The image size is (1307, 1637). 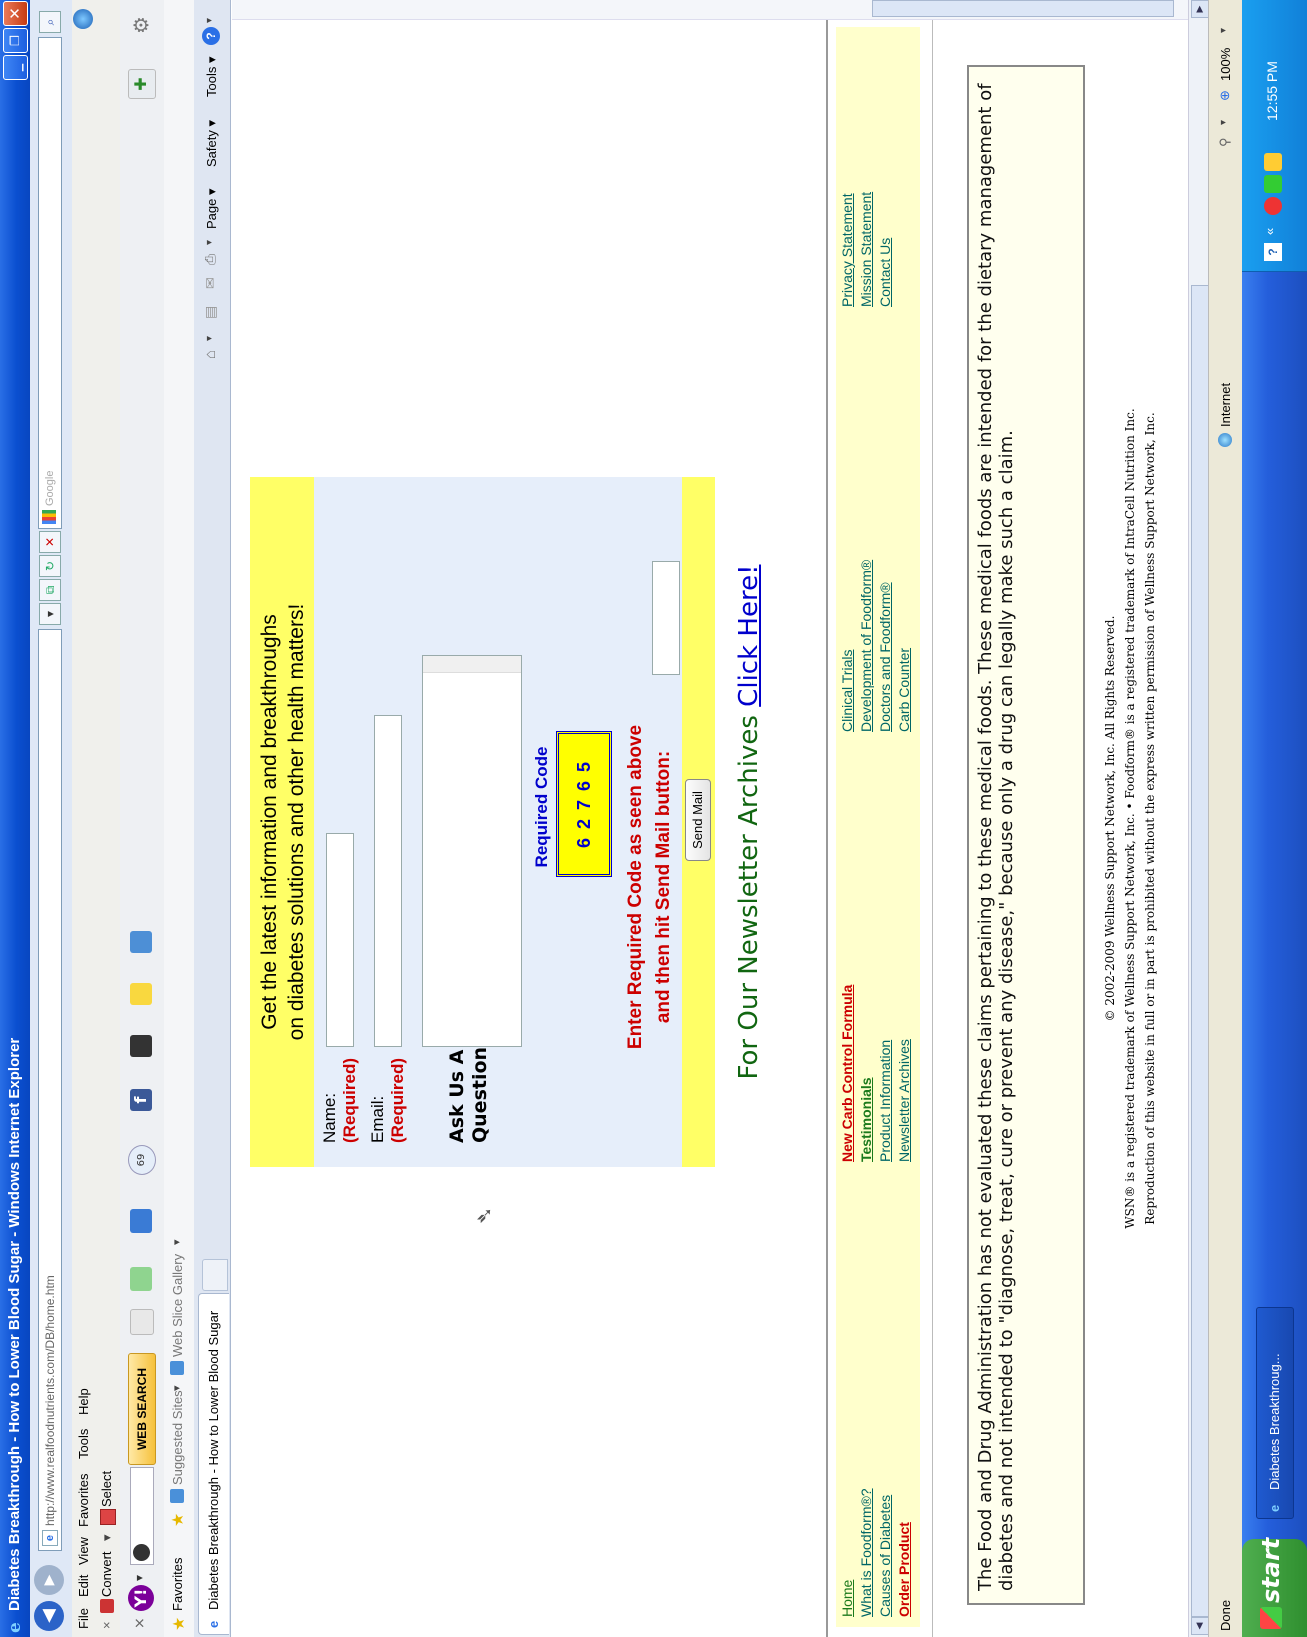 I want to click on help-dropdown-icon: ▾, so click(x=209, y=20).